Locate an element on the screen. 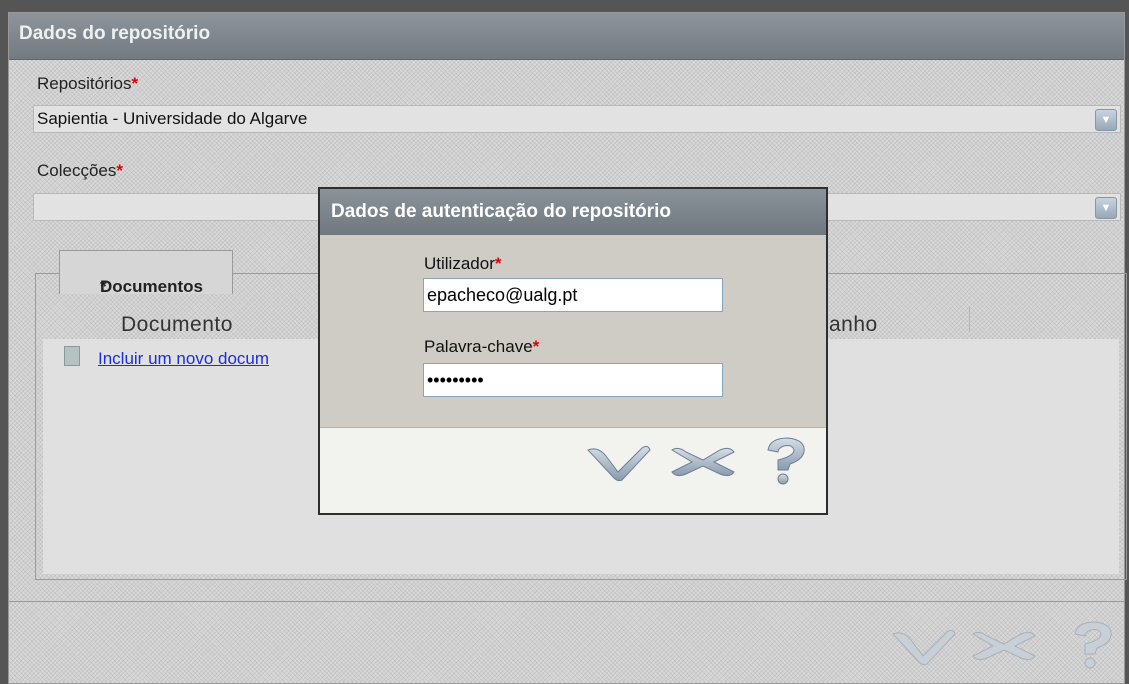 The image size is (1129, 684). repositorios-label: Repositórios* is located at coordinates (88, 83).